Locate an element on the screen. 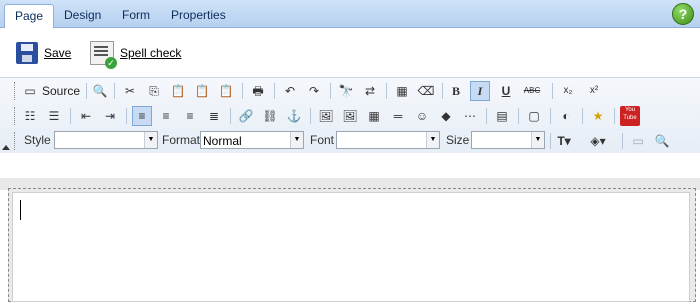 The image size is (700, 302). copy-icon: ⎘ is located at coordinates (154, 91).